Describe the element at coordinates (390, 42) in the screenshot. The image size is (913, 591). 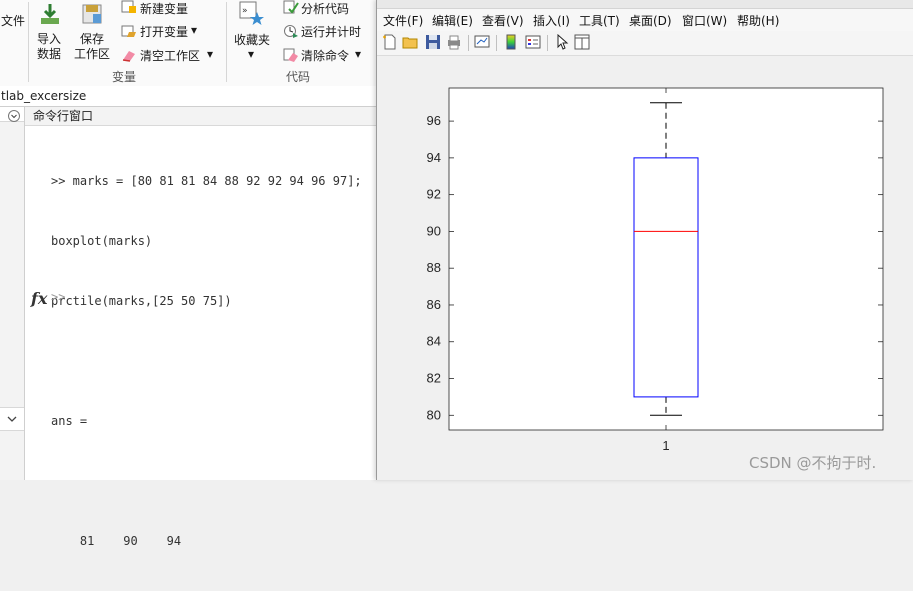
I see `new-figure-icon` at that location.